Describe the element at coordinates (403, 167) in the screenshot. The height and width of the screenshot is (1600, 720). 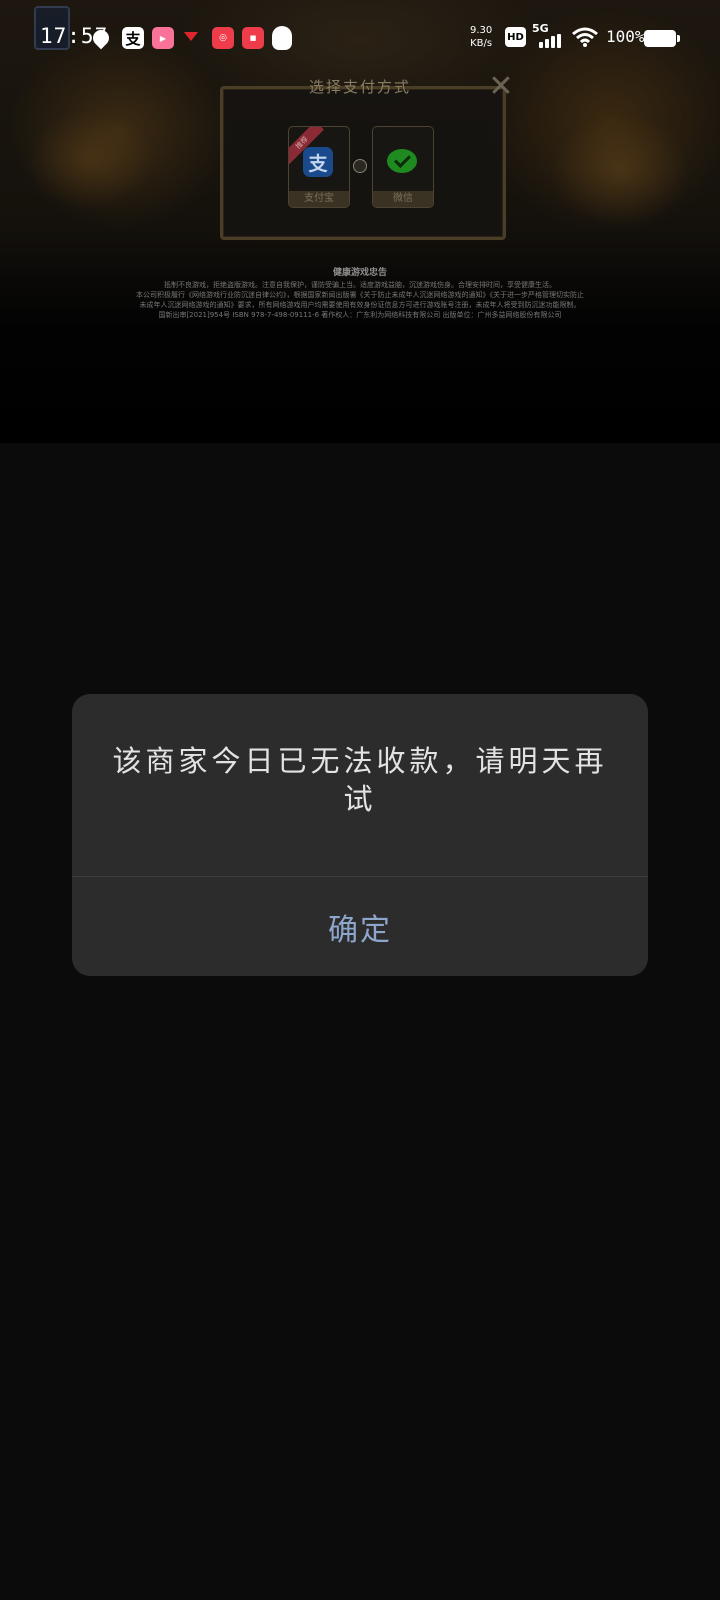
I see `payment-option-wechat: 微信` at that location.